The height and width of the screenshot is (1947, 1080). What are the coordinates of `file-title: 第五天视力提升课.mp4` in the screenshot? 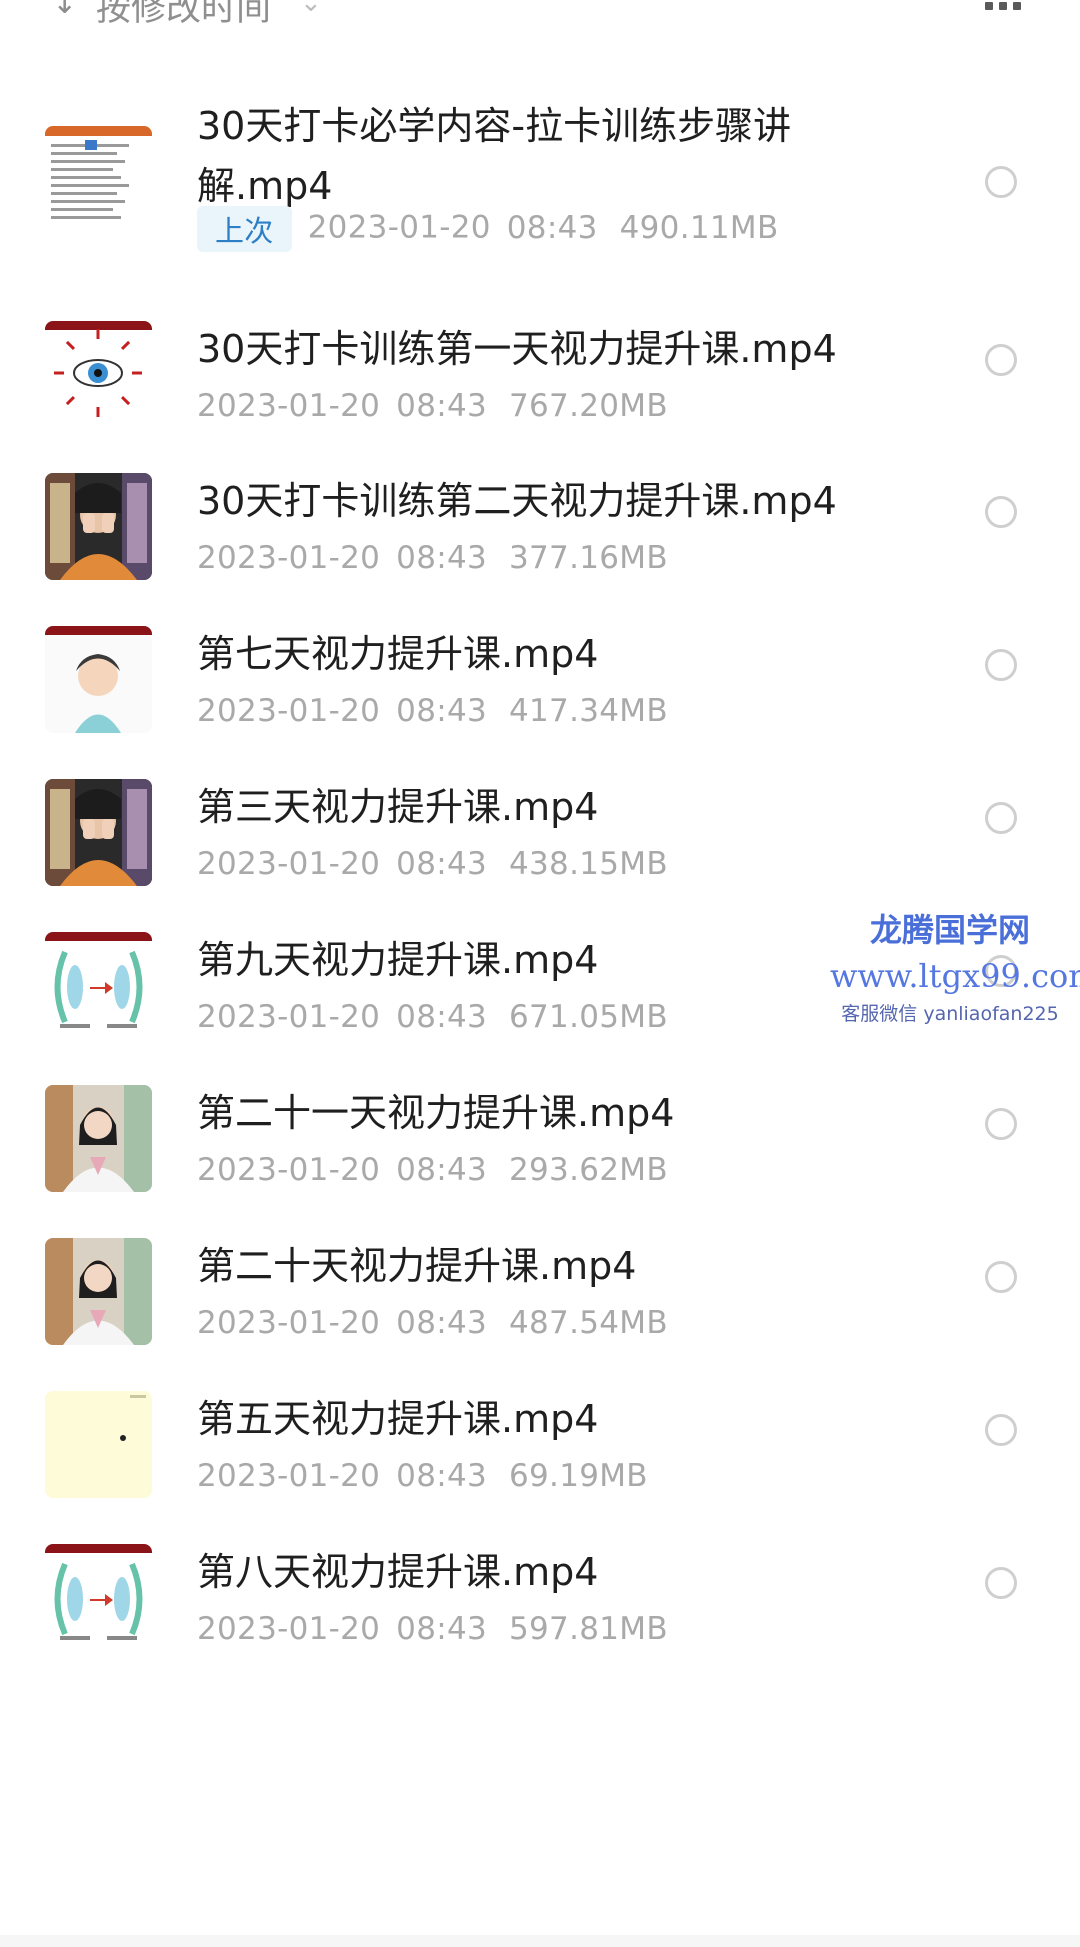 It's located at (537, 1419).